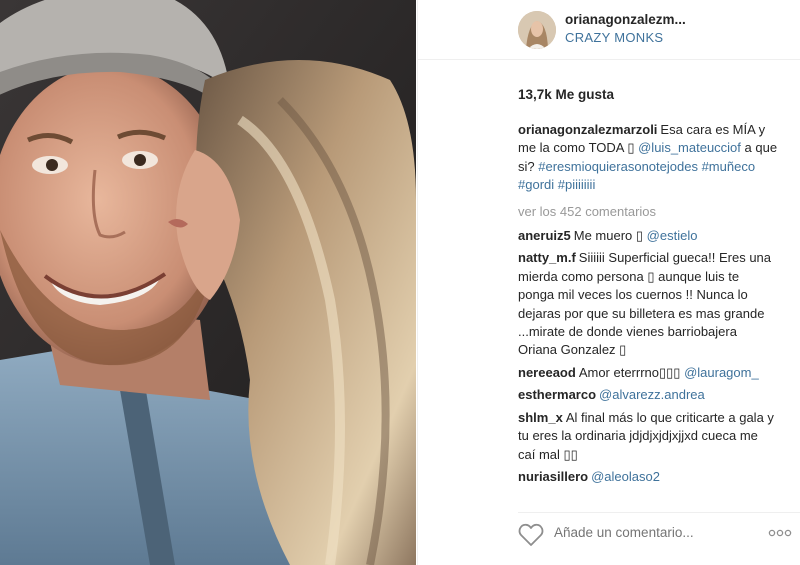 This screenshot has width=800, height=565. I want to click on comment-mention: @lauragom_, so click(721, 372).